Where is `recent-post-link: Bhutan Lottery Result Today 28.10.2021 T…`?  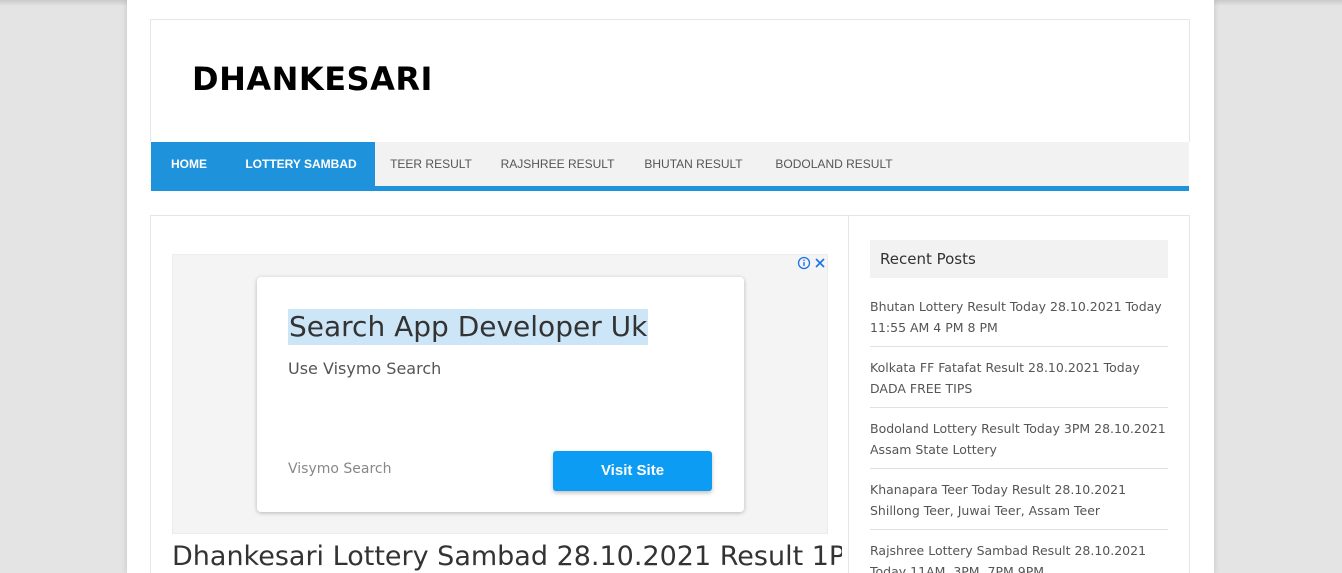 recent-post-link: Bhutan Lottery Result Today 28.10.2021 T… is located at coordinates (1019, 320).